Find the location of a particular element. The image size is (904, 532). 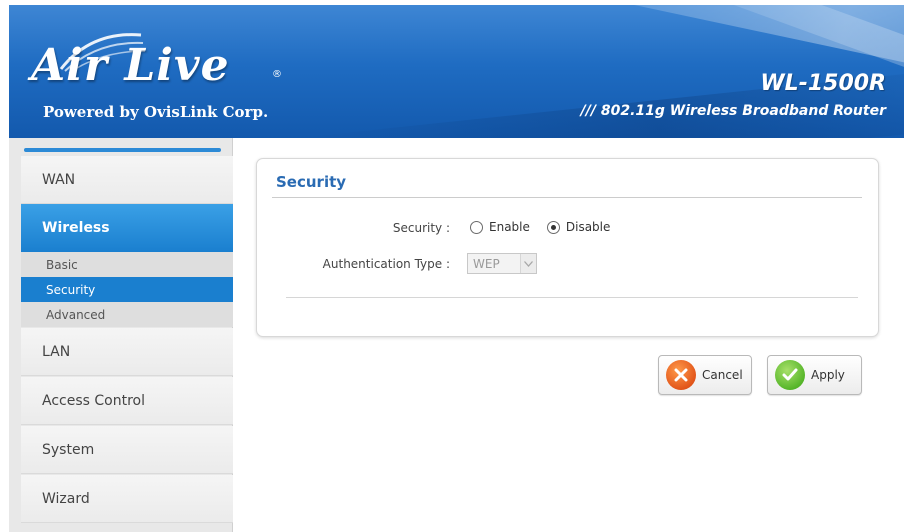

select-value: WEP is located at coordinates (486, 263).